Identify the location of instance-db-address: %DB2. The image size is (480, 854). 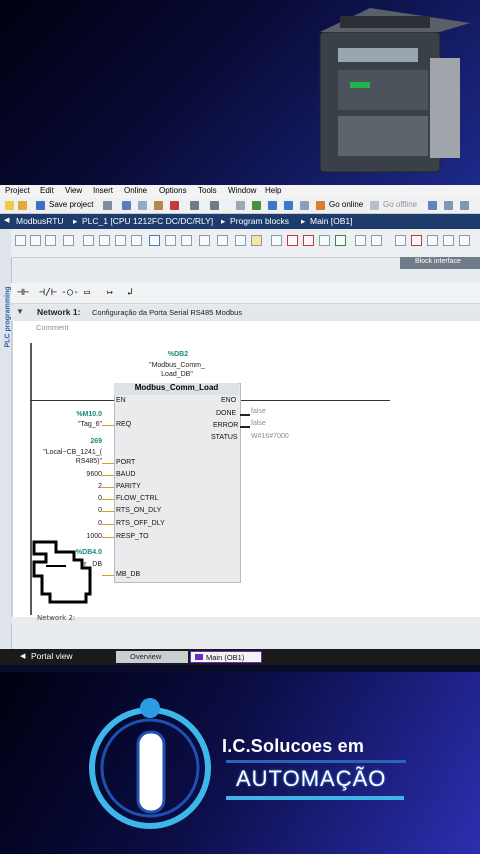
(178, 354).